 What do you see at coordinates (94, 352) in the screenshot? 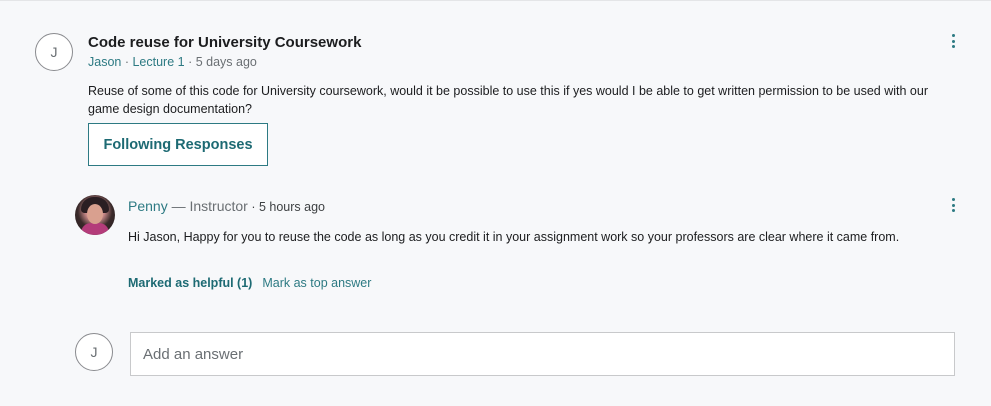
I see `reply-user-avatar: J` at bounding box center [94, 352].